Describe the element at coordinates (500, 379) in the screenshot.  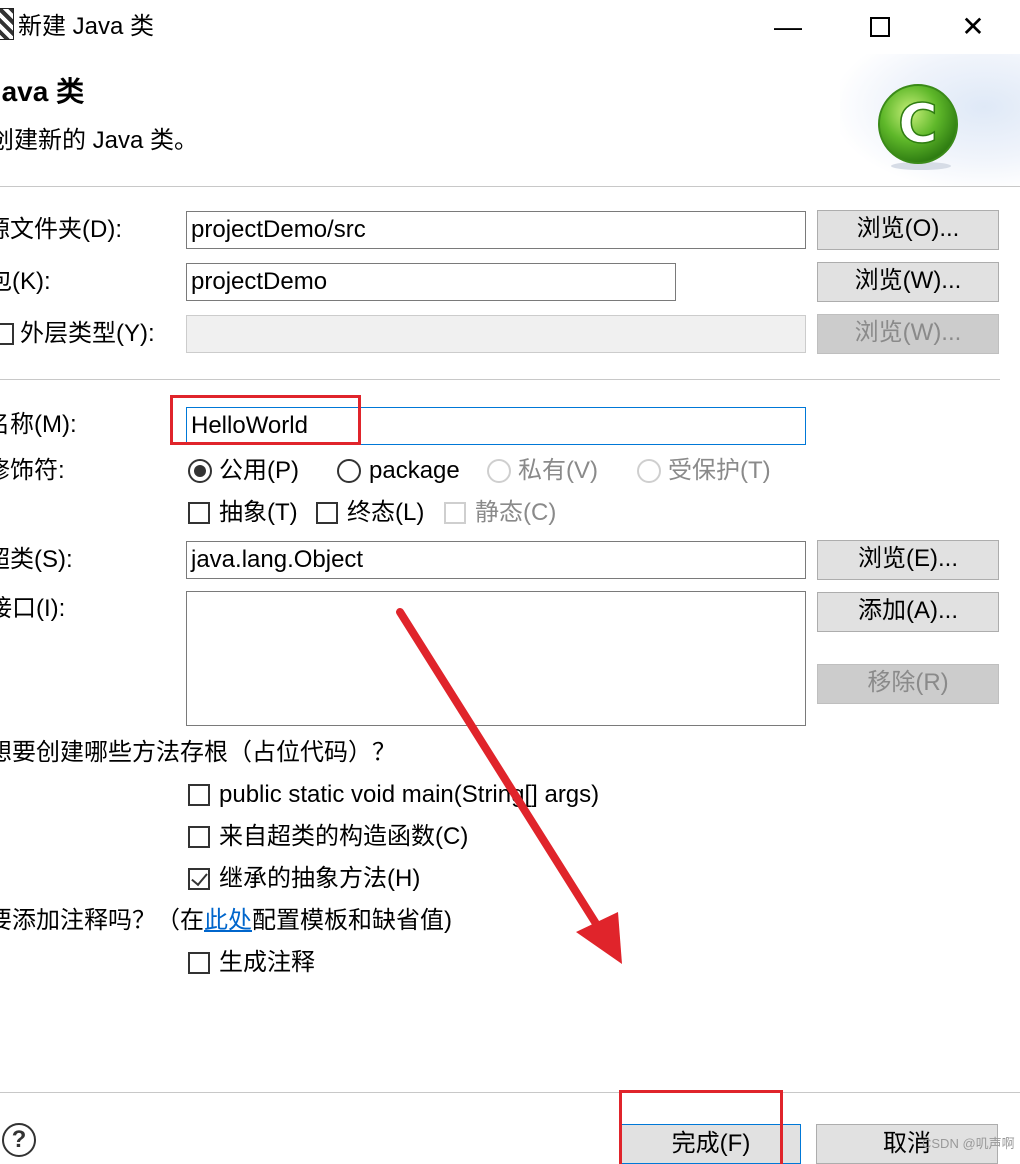
I see `form-separator` at that location.